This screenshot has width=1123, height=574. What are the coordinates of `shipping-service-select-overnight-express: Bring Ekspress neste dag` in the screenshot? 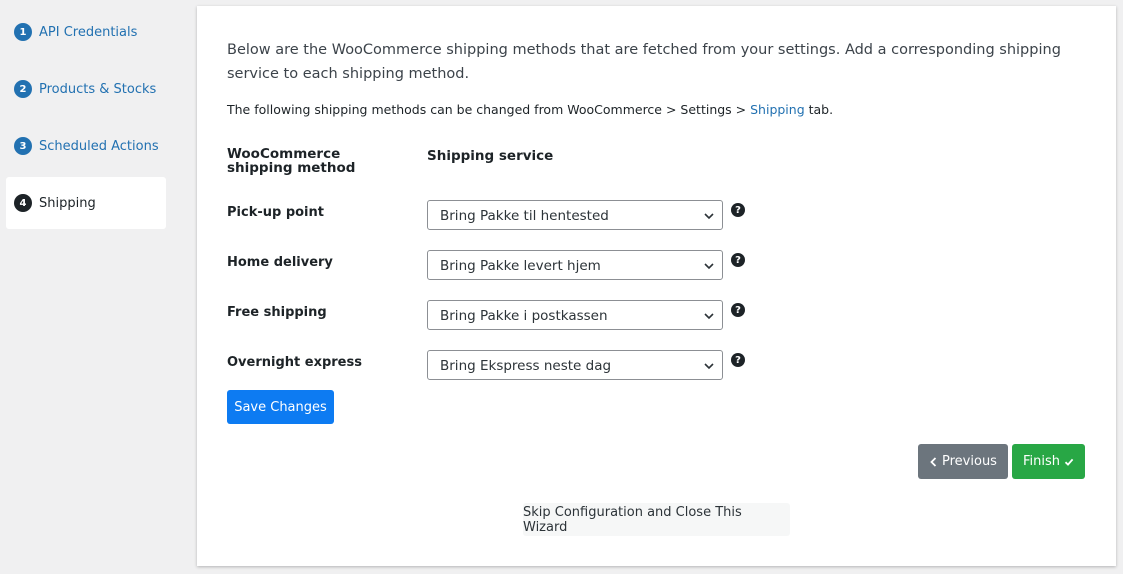 It's located at (575, 365).